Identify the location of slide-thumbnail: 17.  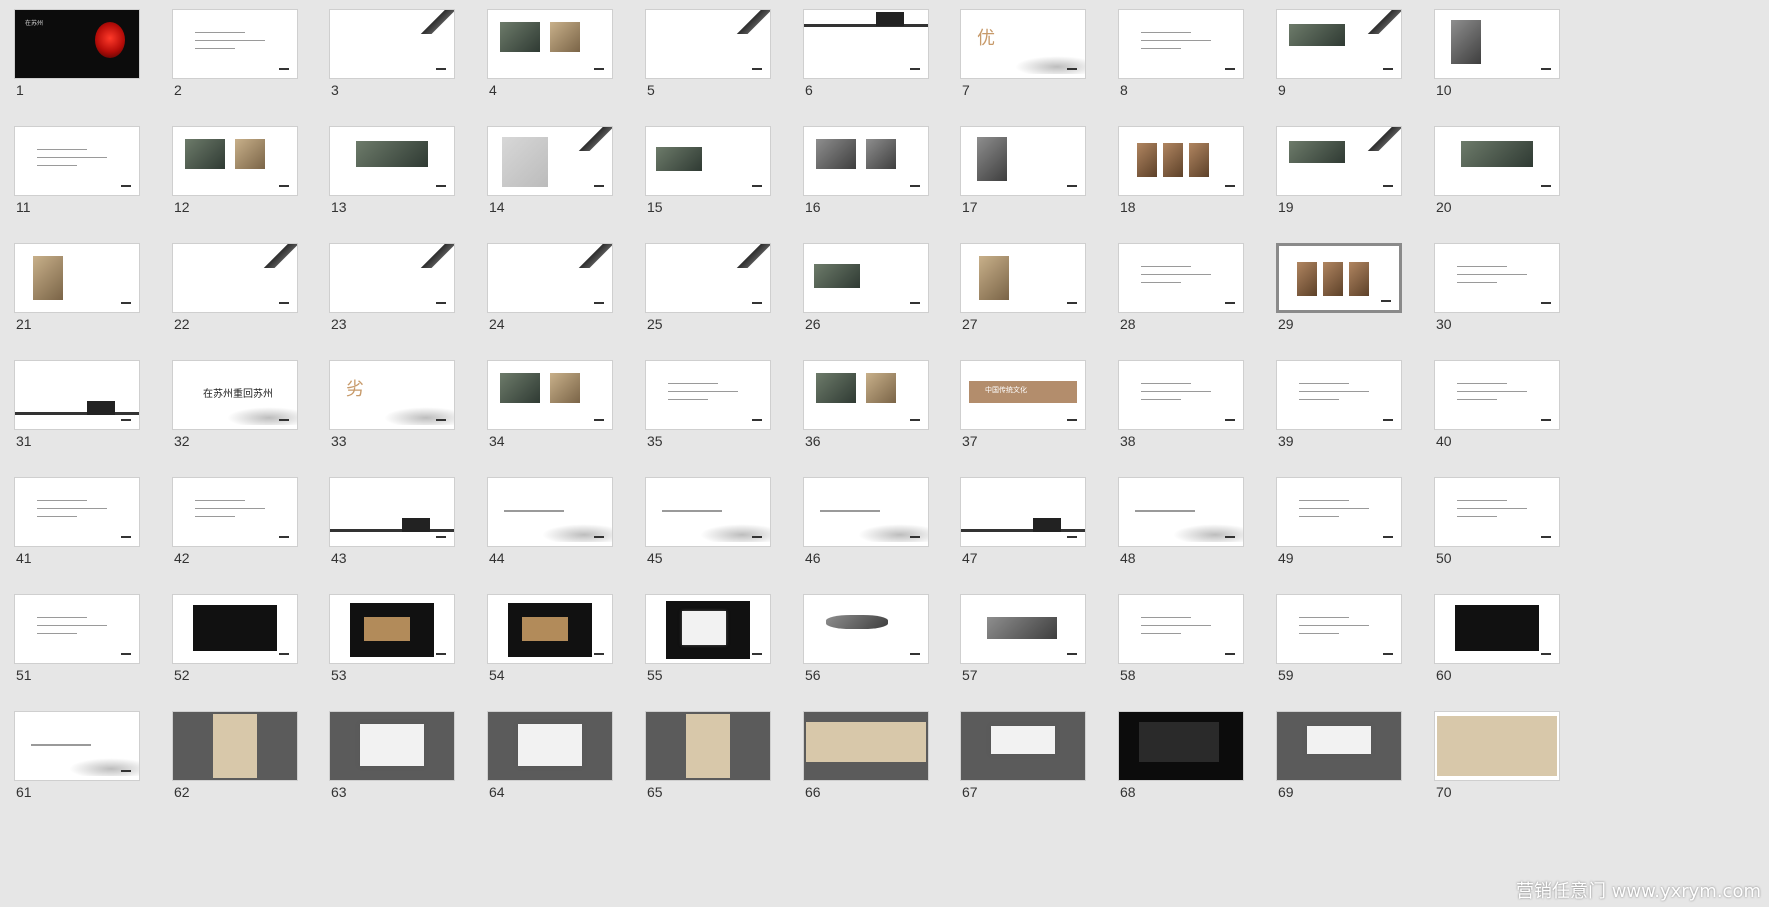
(1017, 172).